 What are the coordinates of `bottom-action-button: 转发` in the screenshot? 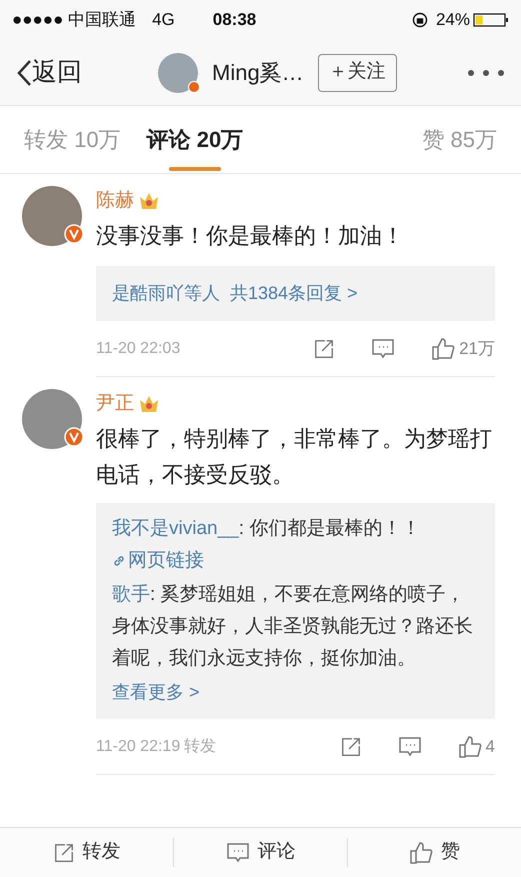 It's located at (86, 852).